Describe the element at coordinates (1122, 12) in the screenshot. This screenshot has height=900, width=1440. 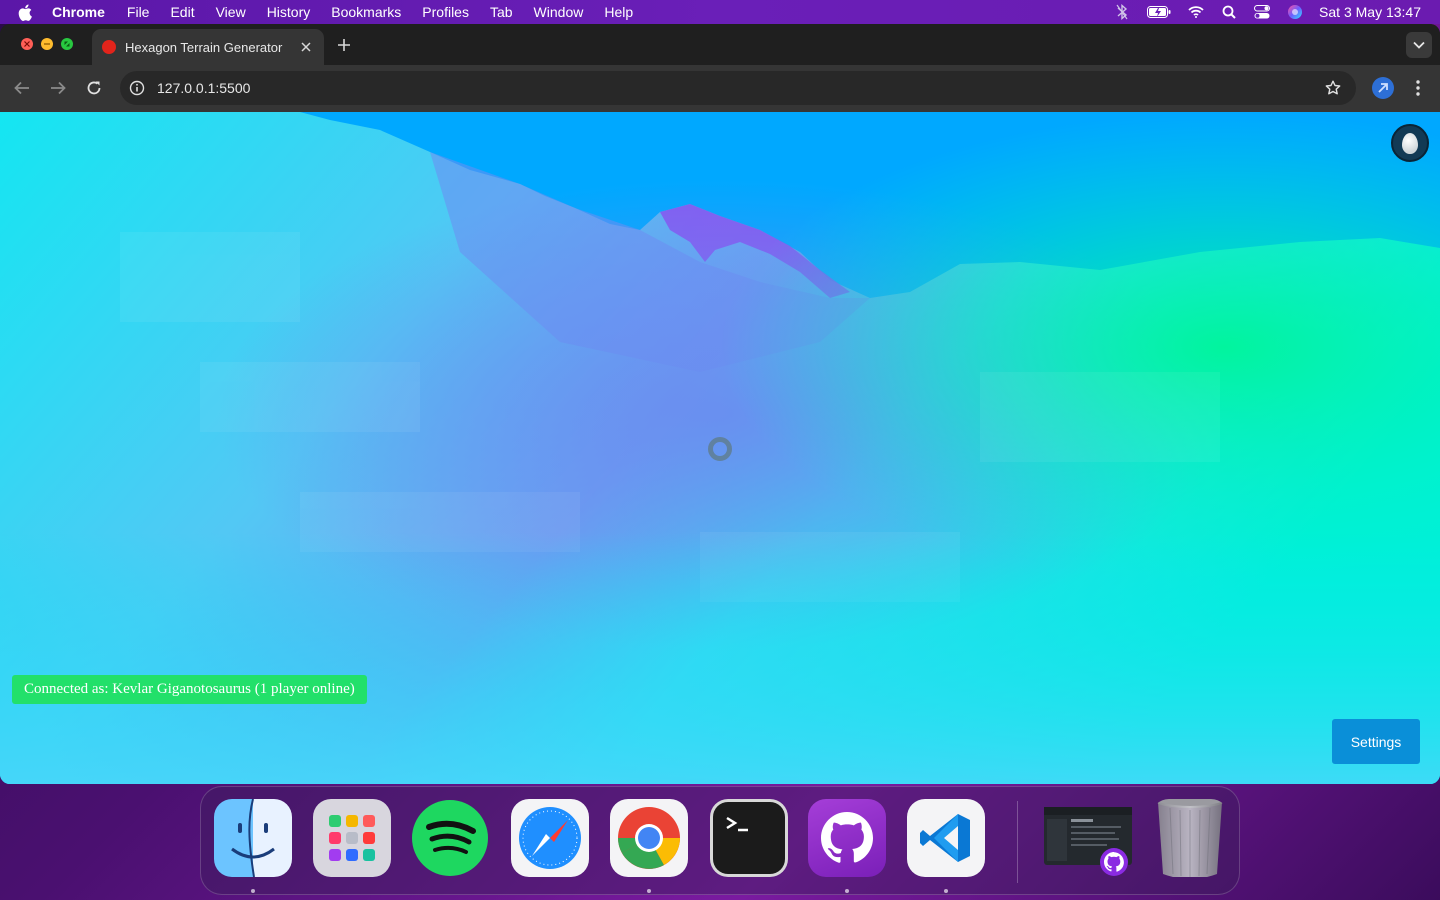
I see `bluetooth-icon` at that location.